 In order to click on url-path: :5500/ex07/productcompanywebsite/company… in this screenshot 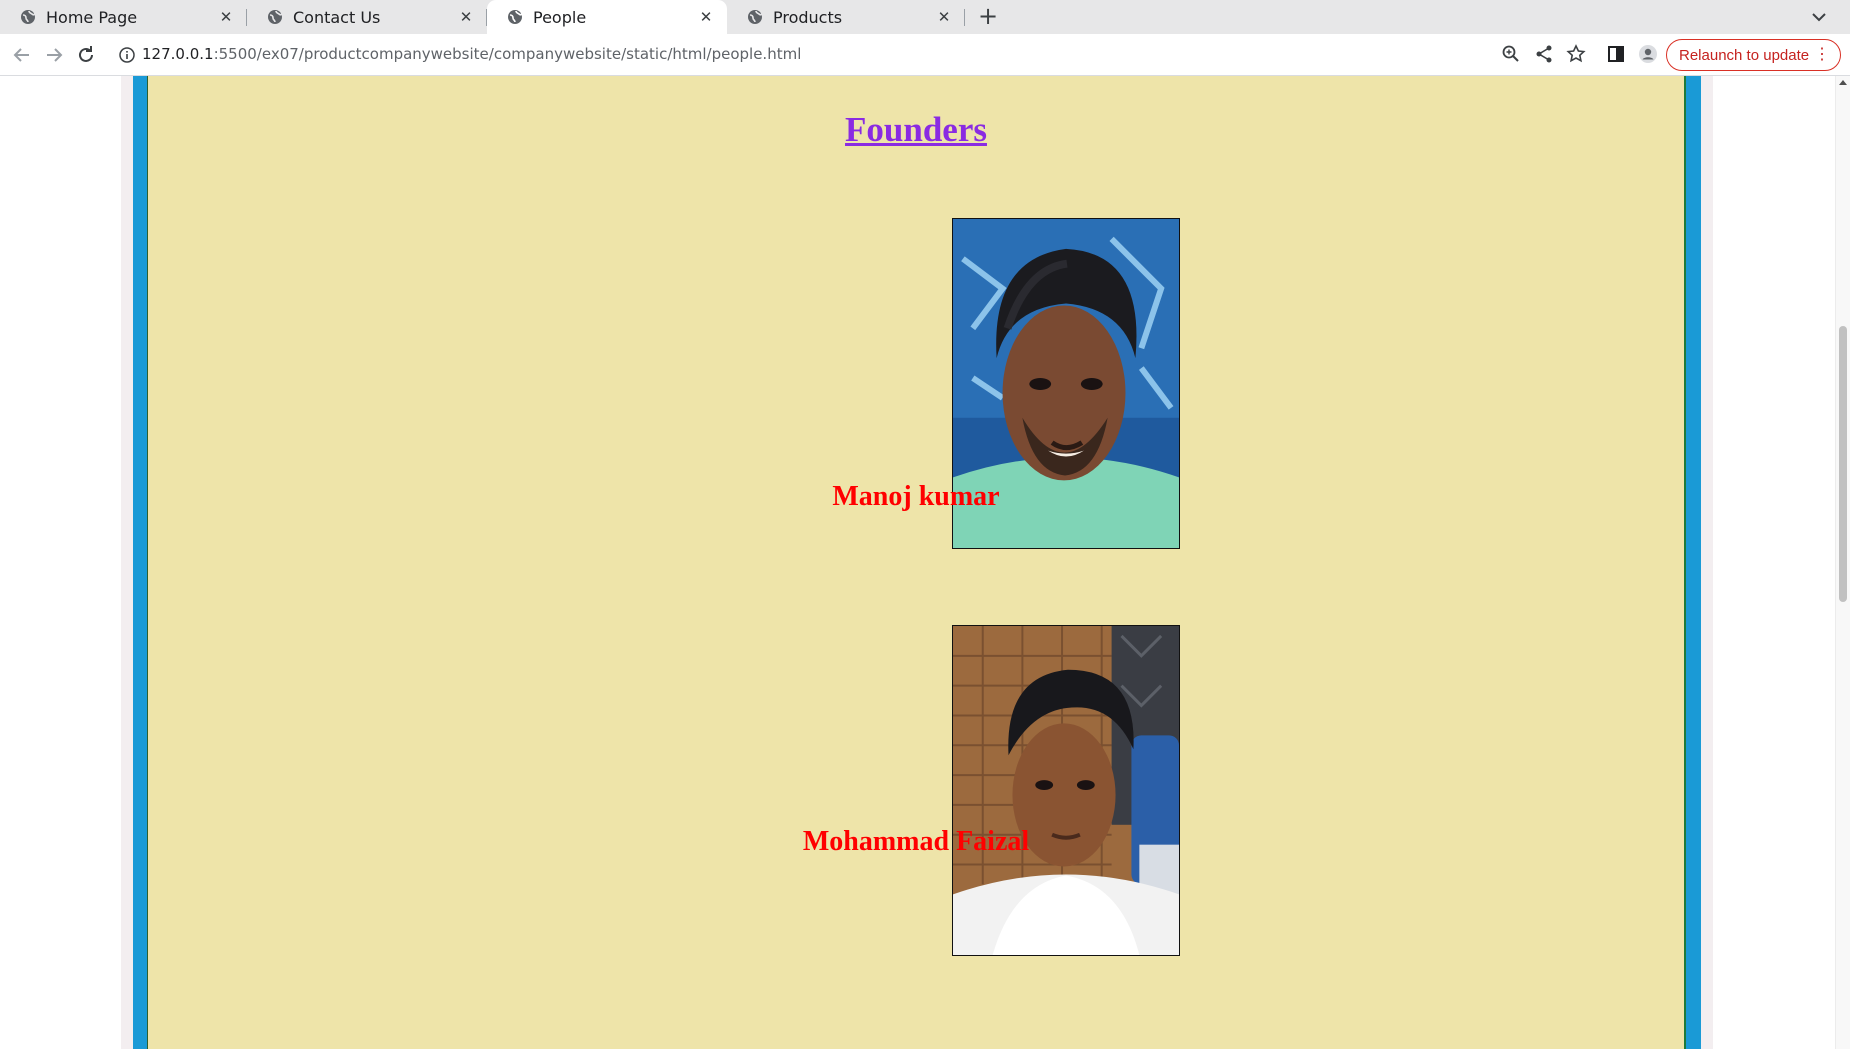, I will do `click(507, 54)`.